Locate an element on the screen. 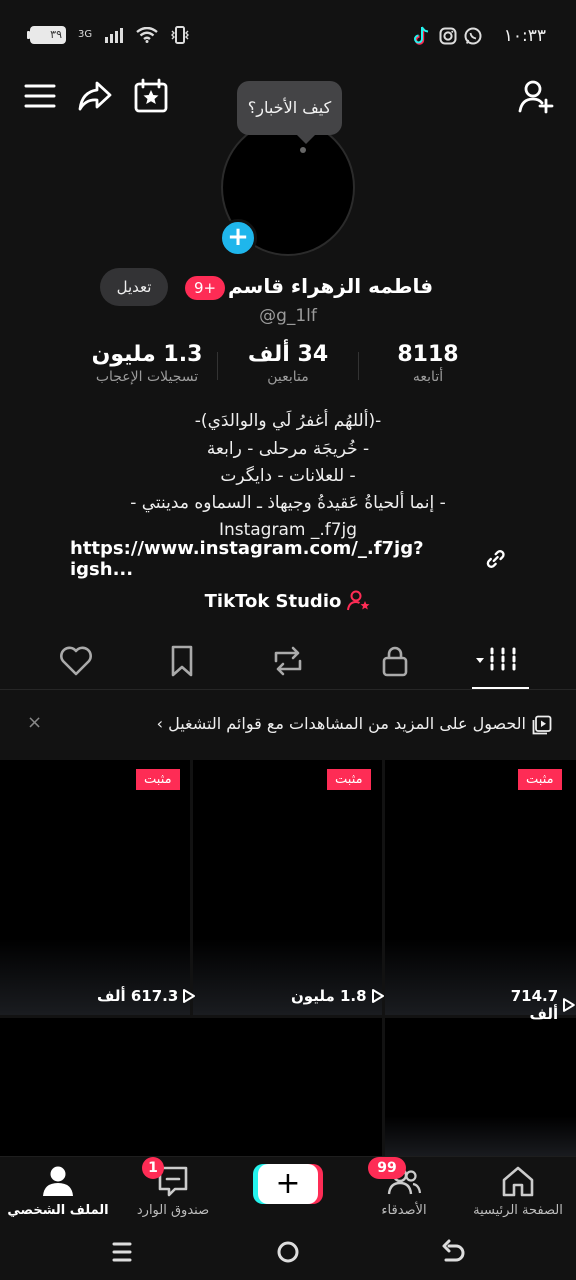 This screenshot has height=1280, width=576. tiktok-studio-link: TikTok Studio is located at coordinates (288, 601).